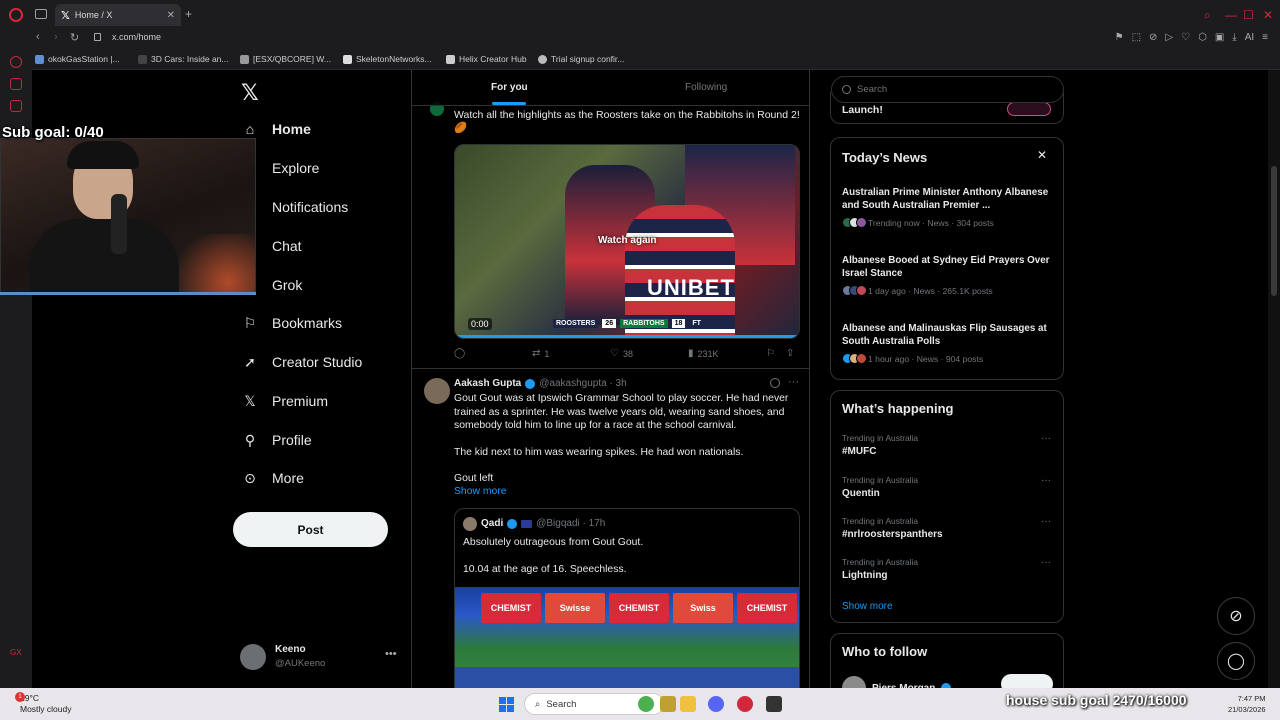  Describe the element at coordinates (1236, 616) in the screenshot. I see `grok-fab-icon: ⊘` at that location.